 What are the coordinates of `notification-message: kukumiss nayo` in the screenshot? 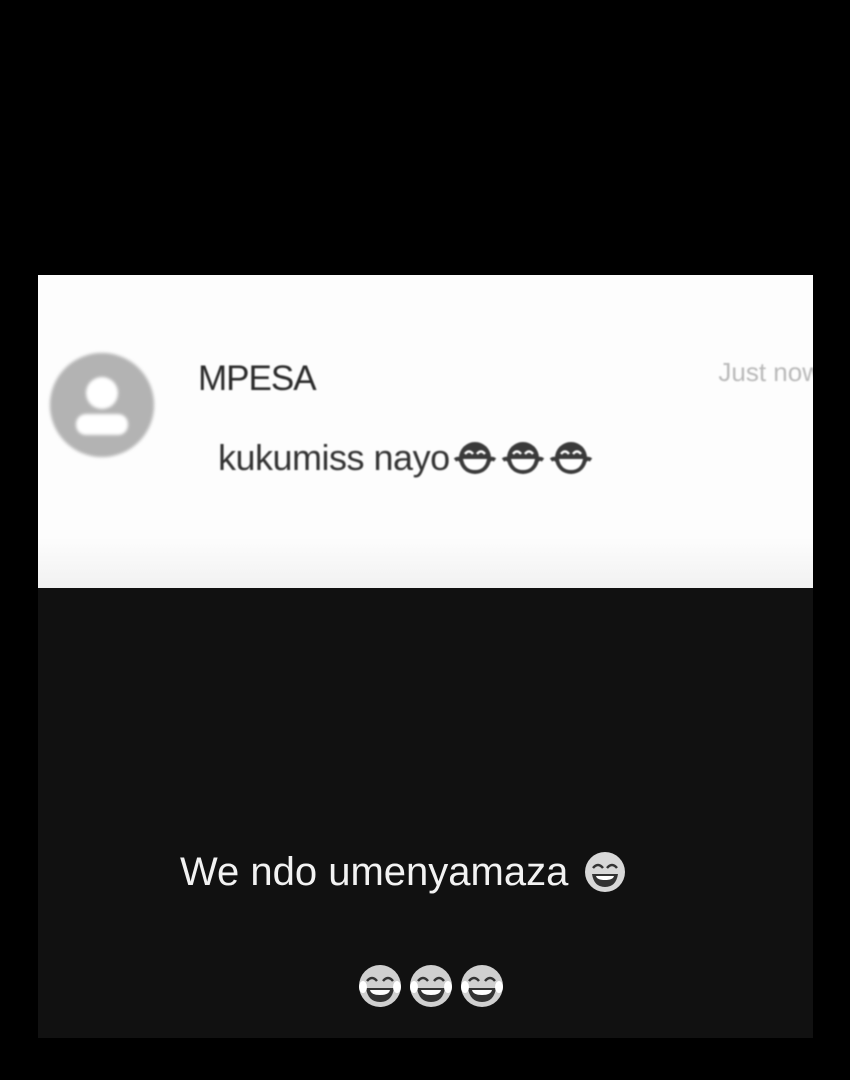 It's located at (406, 458).